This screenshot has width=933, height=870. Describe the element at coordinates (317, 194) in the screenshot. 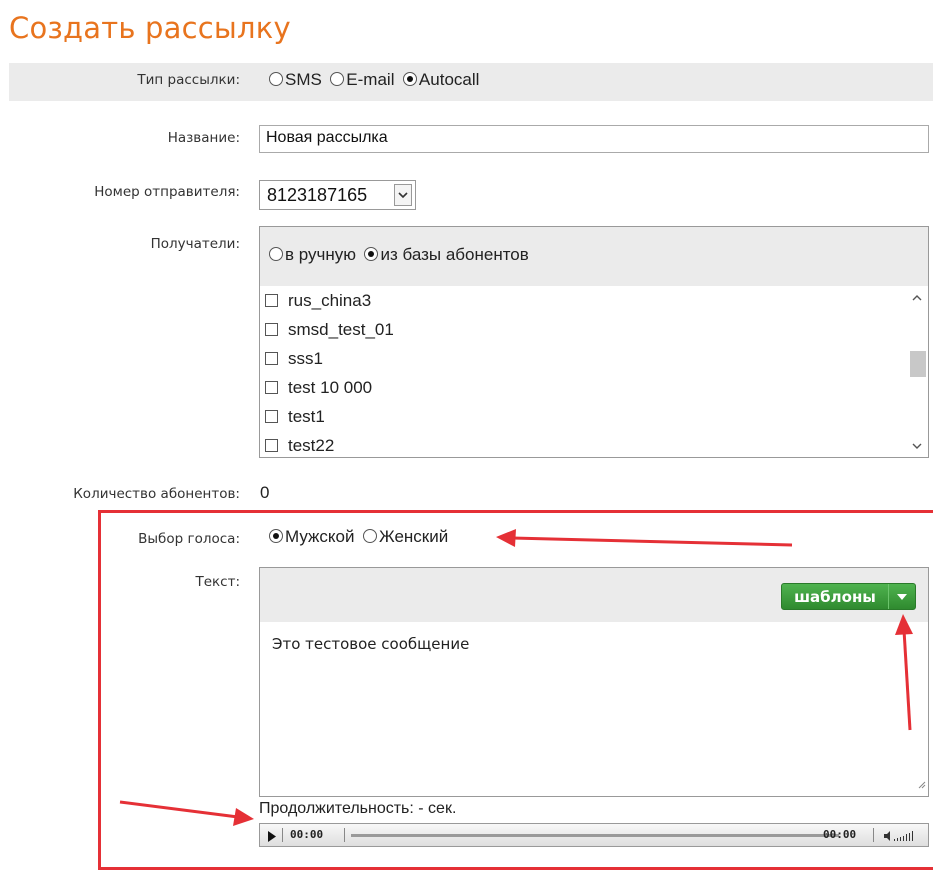

I see `sender-value: 8123187165` at that location.